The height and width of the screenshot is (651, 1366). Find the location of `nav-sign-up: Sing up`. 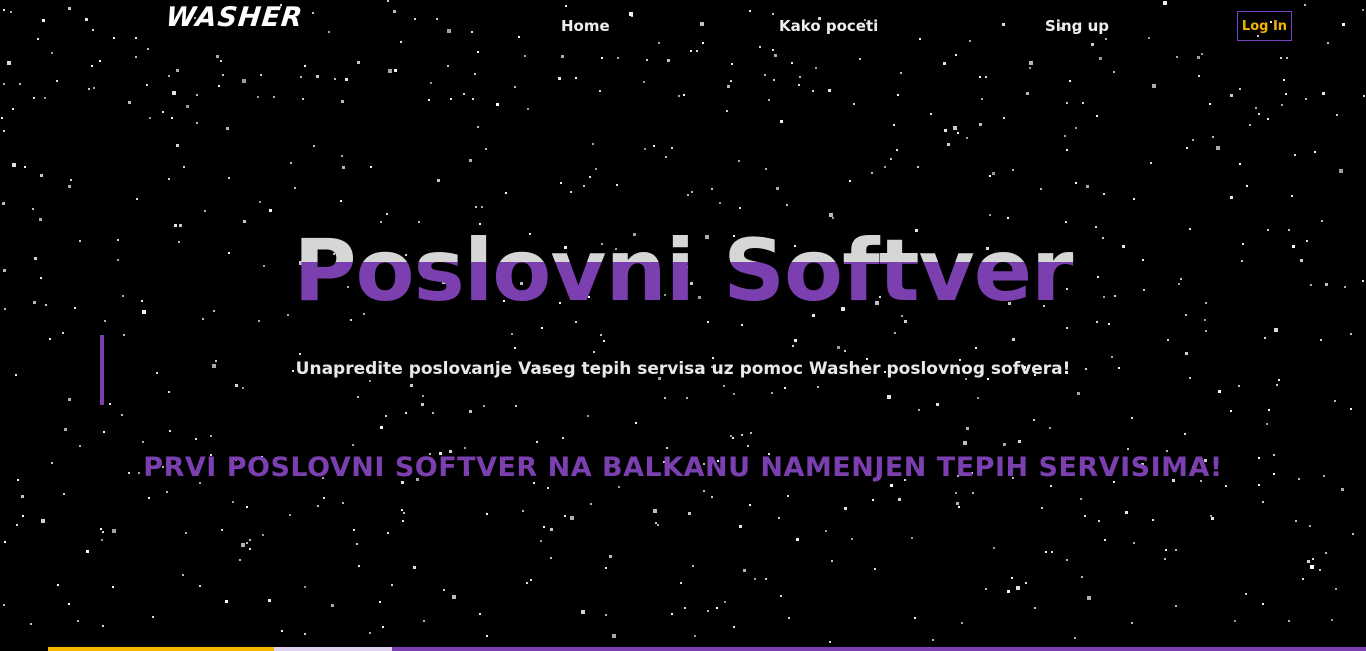

nav-sign-up: Sing up is located at coordinates (1077, 26).